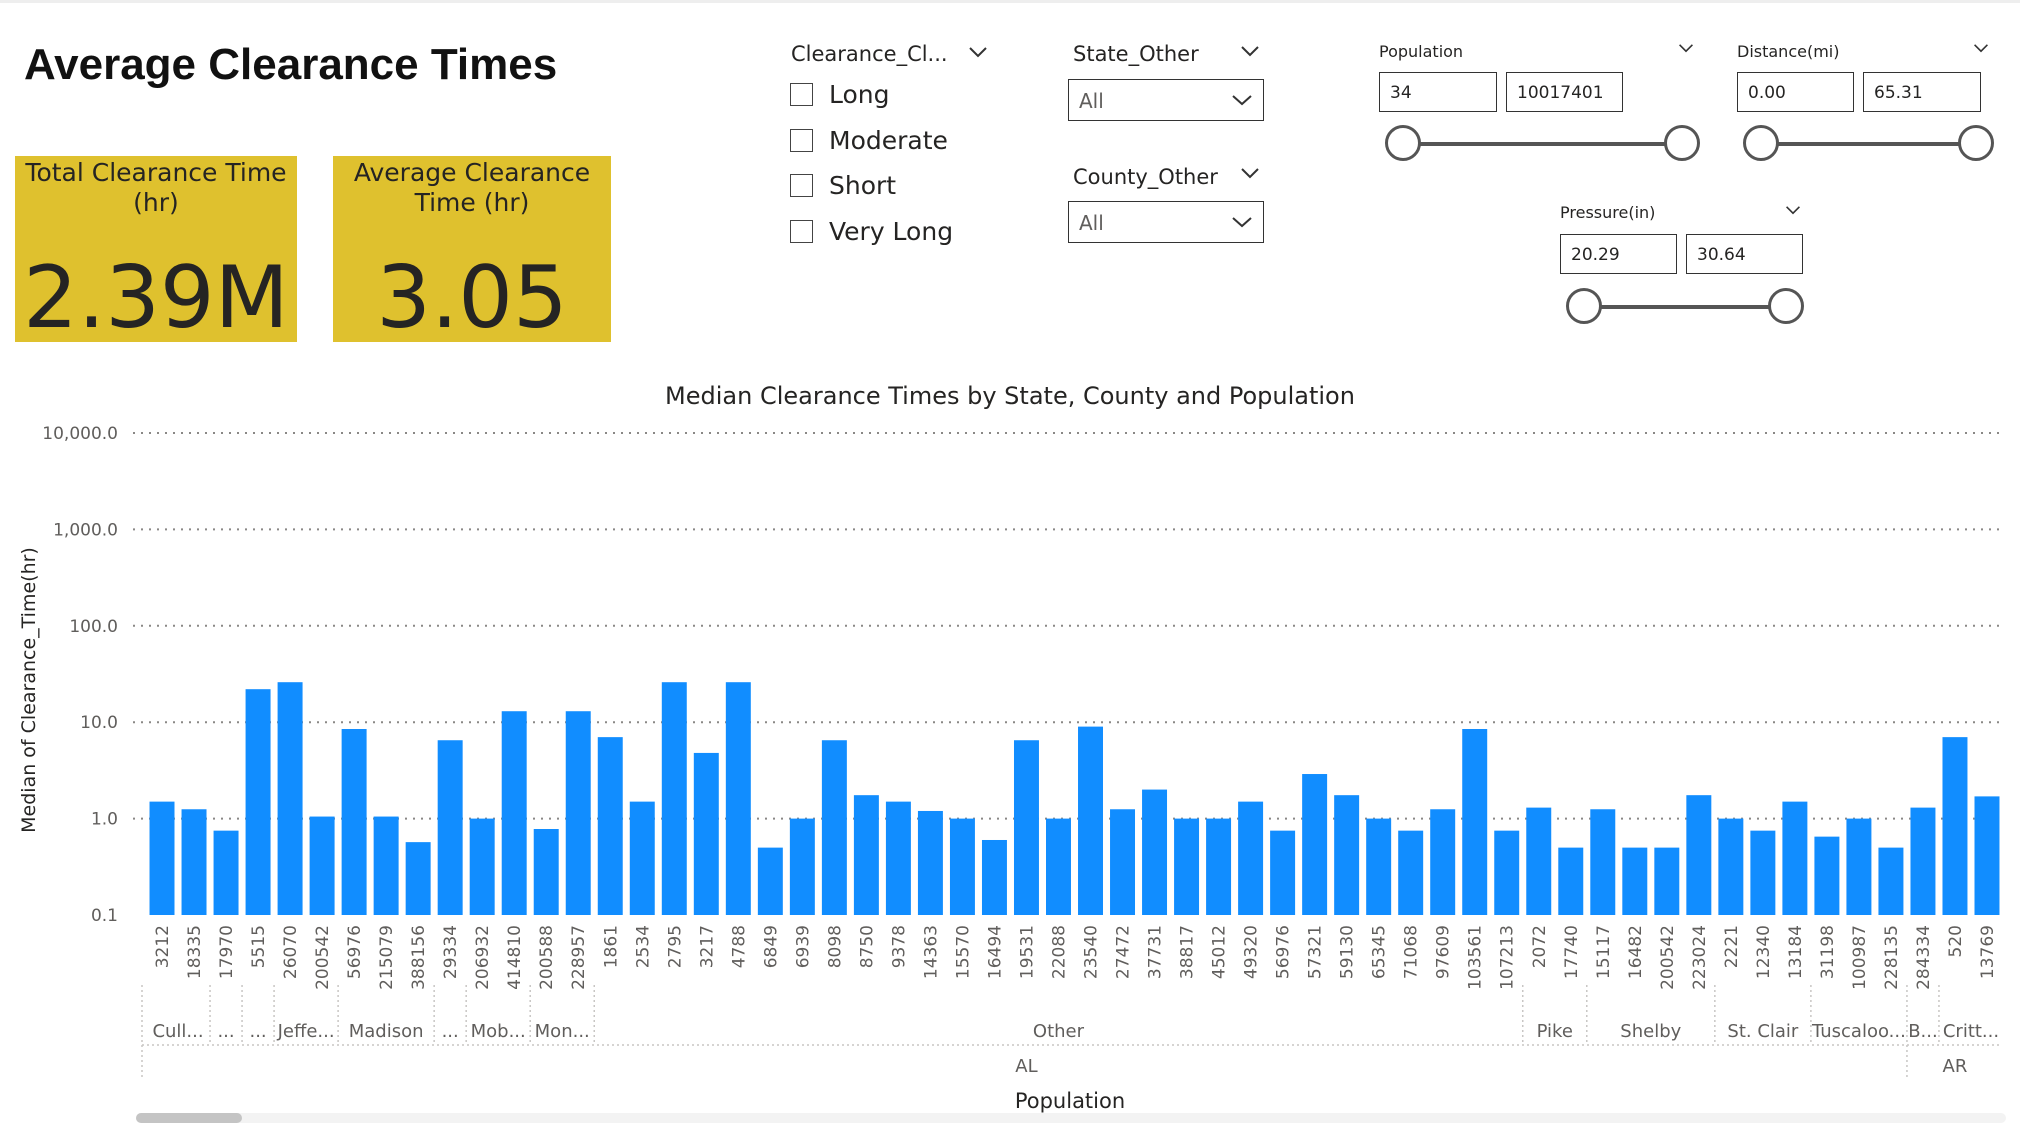 The width and height of the screenshot is (2020, 1134). I want to click on county-dropdown: All, so click(1166, 222).